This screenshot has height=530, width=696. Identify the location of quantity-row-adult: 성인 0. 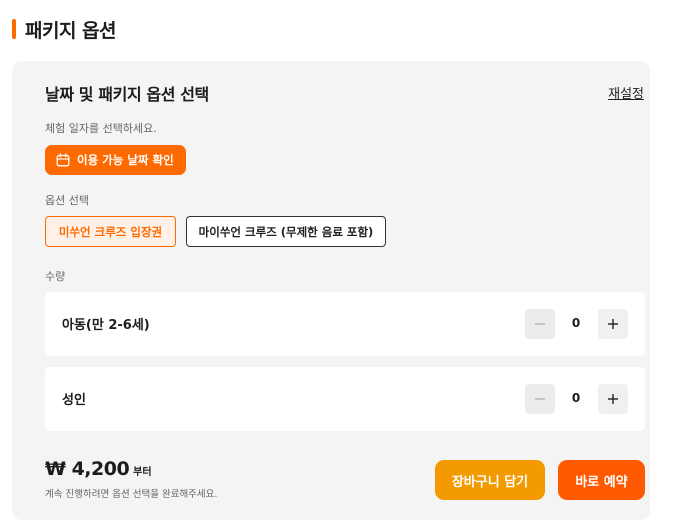
(345, 399).